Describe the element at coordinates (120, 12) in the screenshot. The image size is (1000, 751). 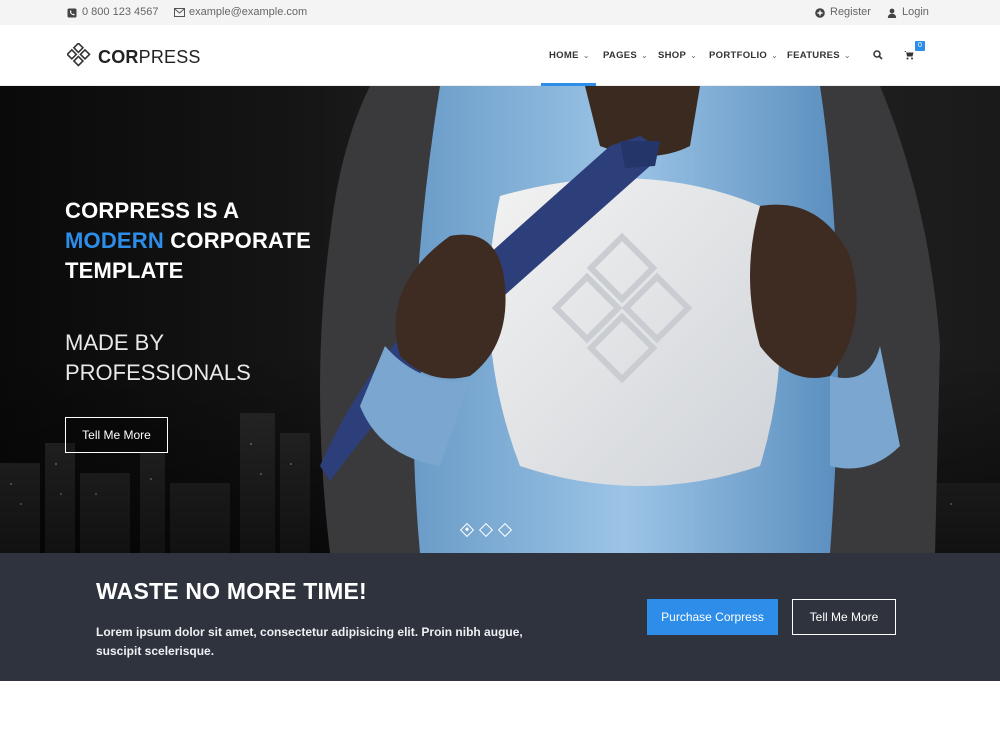
I see `phone-number: 0 800 123 4567` at that location.